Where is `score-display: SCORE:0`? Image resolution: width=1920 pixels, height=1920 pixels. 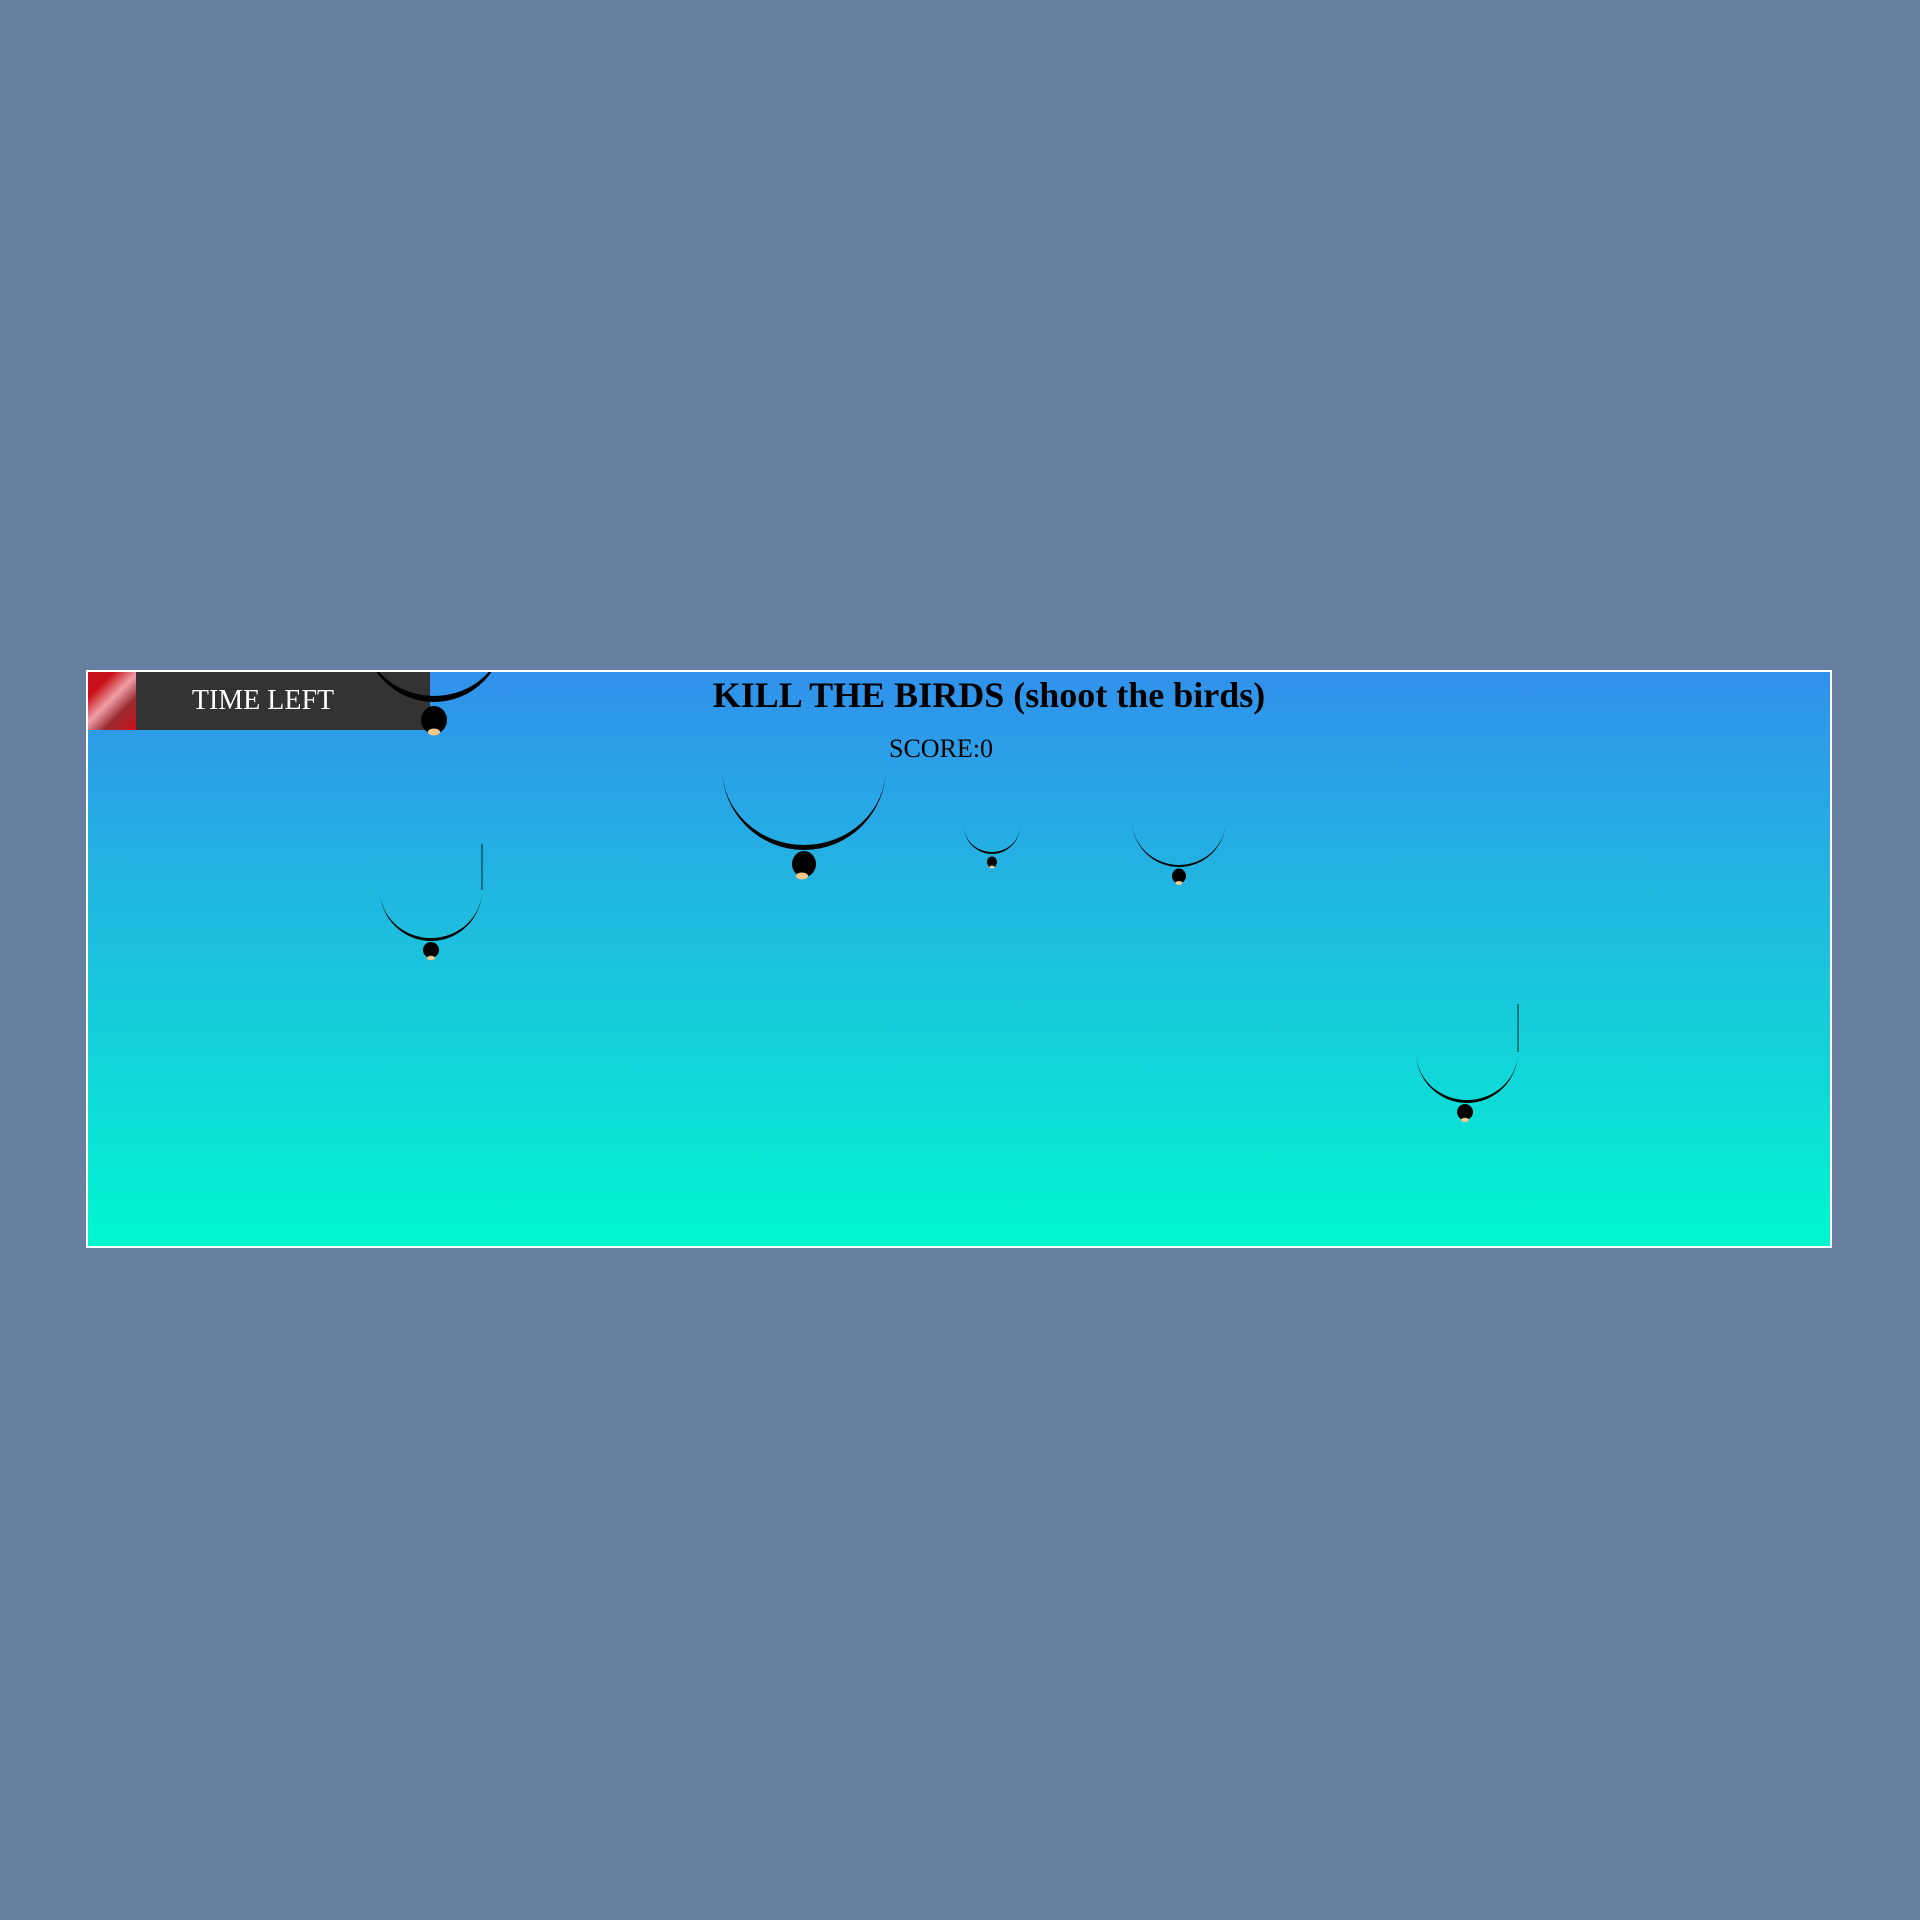 score-display: SCORE:0 is located at coordinates (941, 748).